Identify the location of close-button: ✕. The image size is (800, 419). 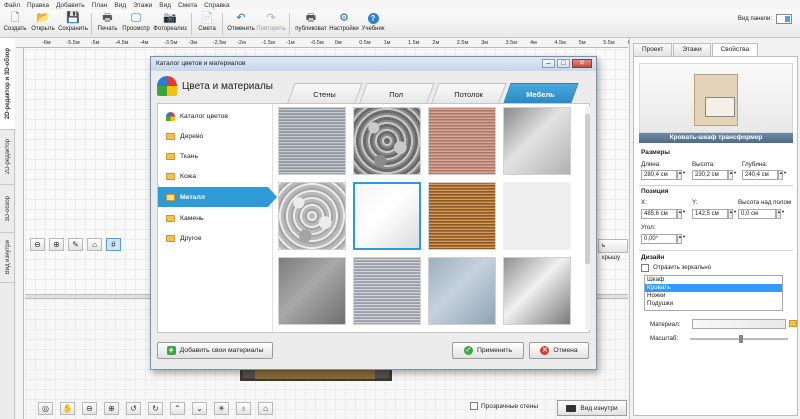
(582, 63).